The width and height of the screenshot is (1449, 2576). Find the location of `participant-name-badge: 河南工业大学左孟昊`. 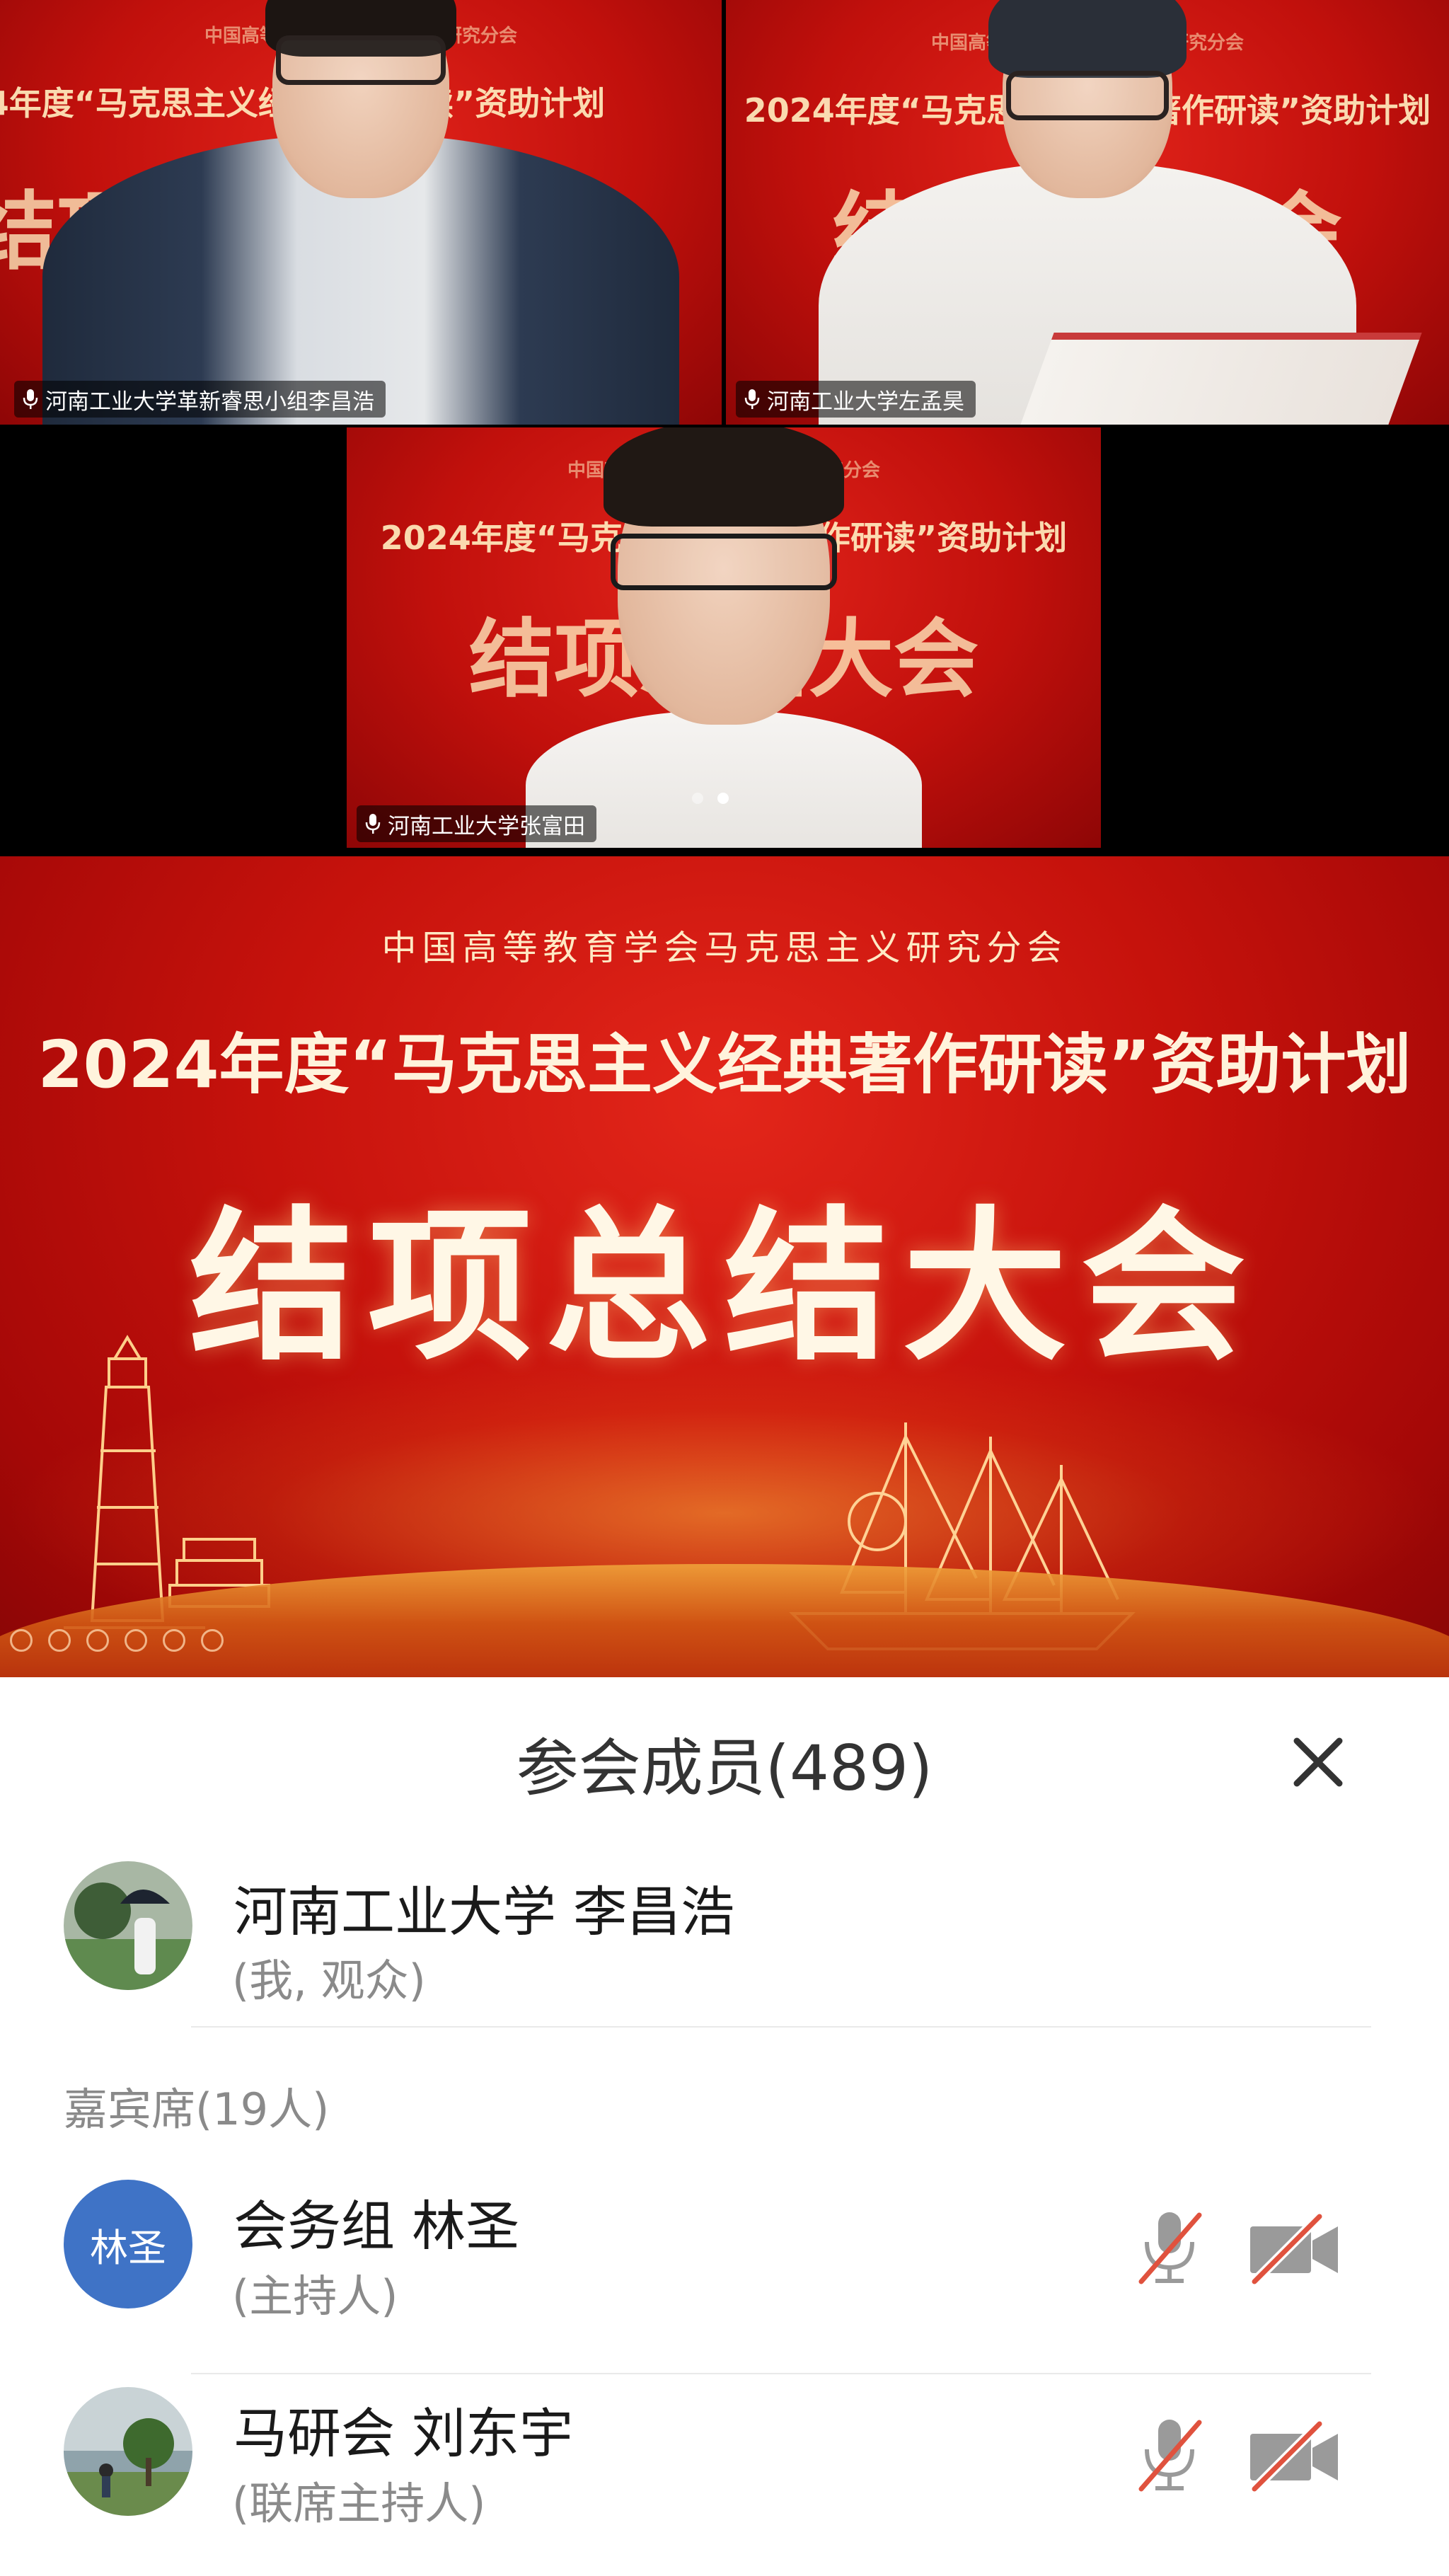

participant-name-badge: 河南工业大学左孟昊 is located at coordinates (856, 399).